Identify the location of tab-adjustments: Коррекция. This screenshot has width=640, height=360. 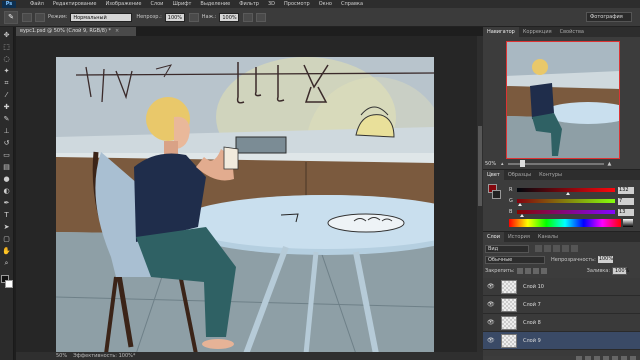
(537, 32).